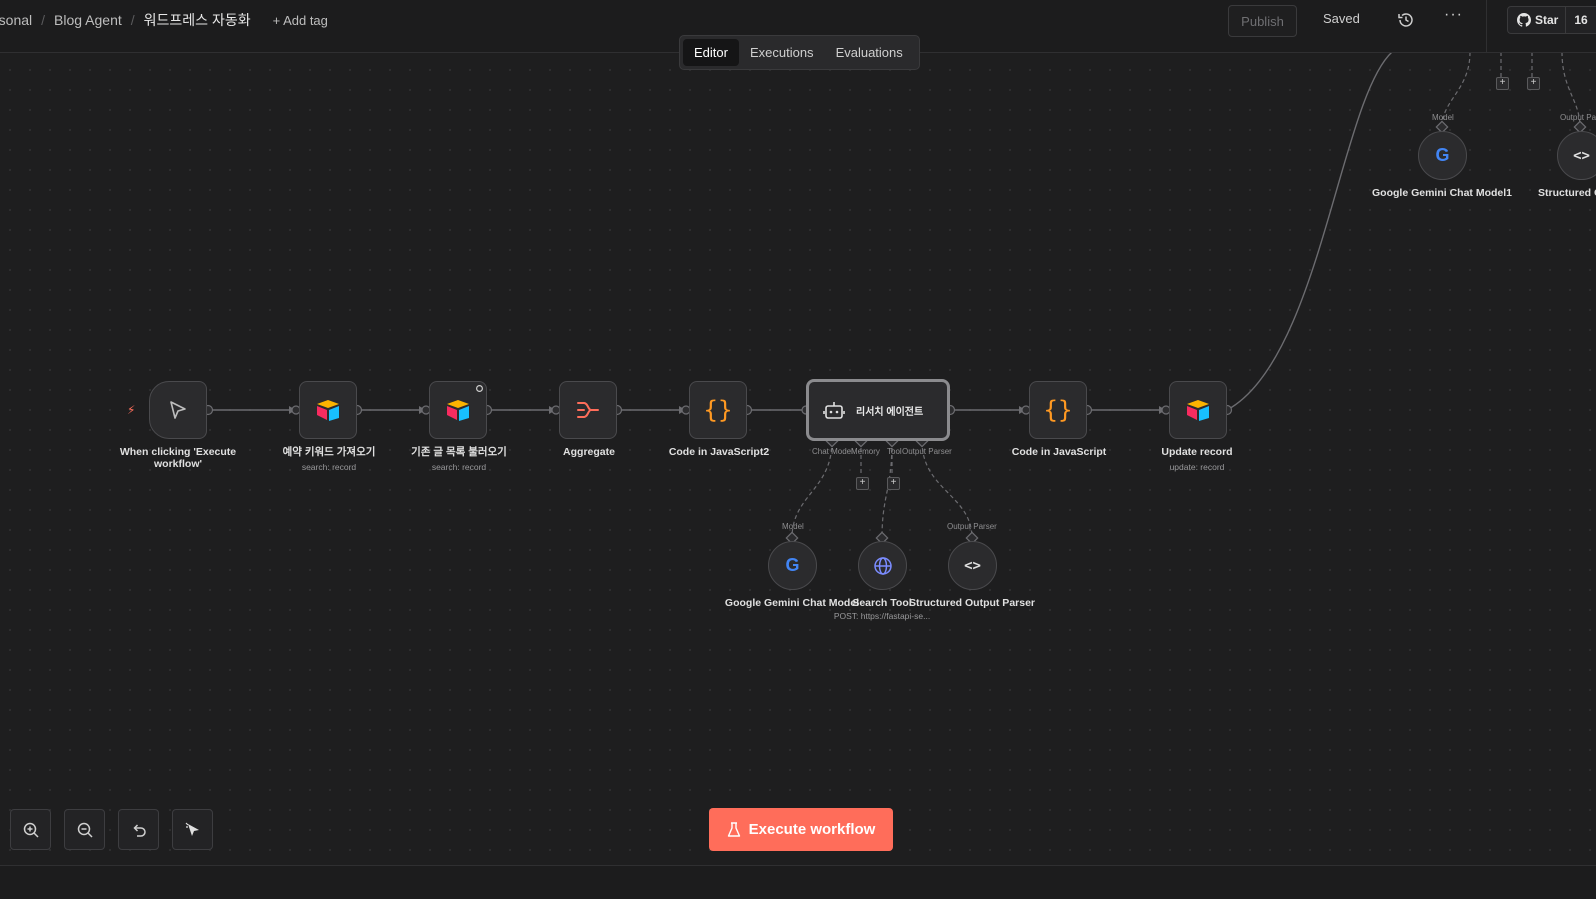  I want to click on node-search-tool, so click(882, 565).